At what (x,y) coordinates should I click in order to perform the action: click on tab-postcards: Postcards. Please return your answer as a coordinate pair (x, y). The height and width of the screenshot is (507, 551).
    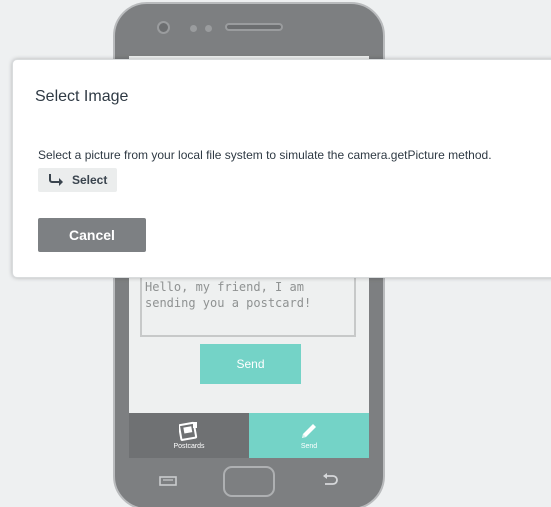
    Looking at the image, I should click on (189, 435).